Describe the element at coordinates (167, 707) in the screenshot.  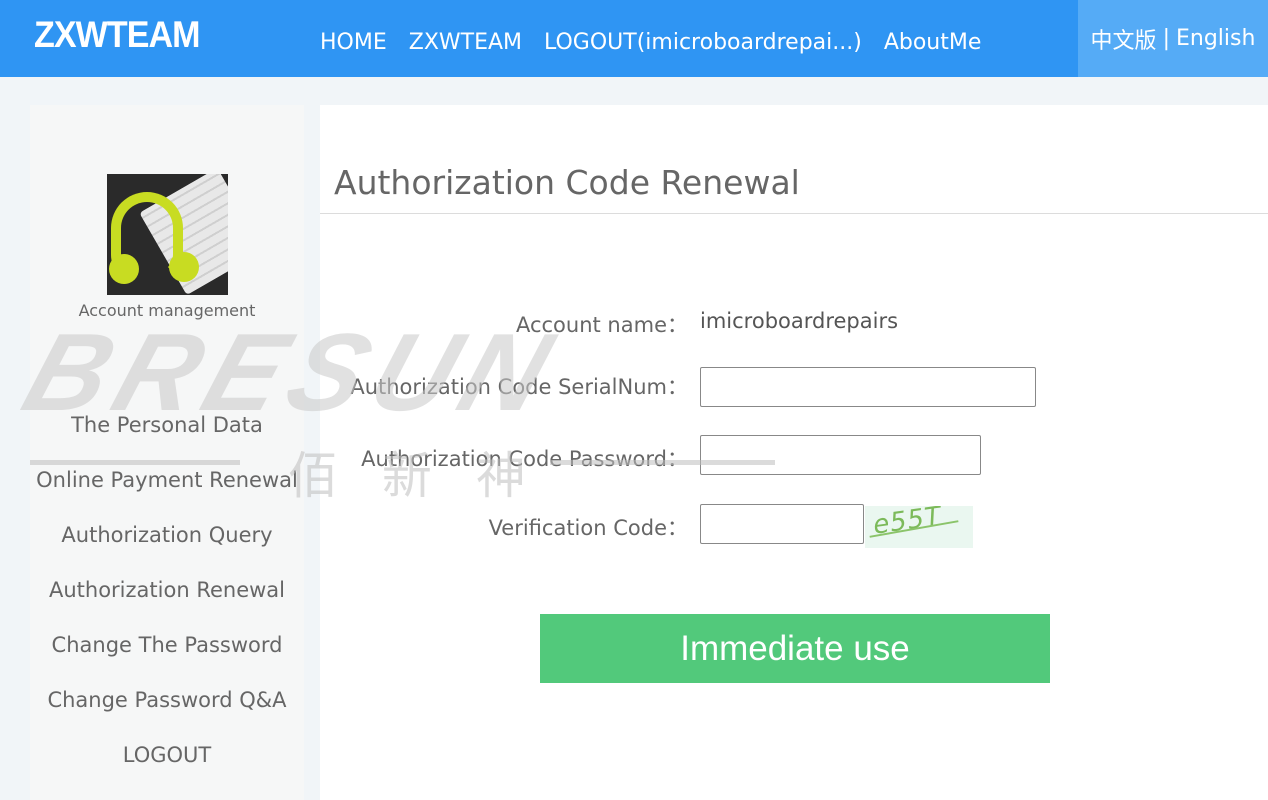
I see `sidebar-item-change-qa: Change Password Q&A` at that location.